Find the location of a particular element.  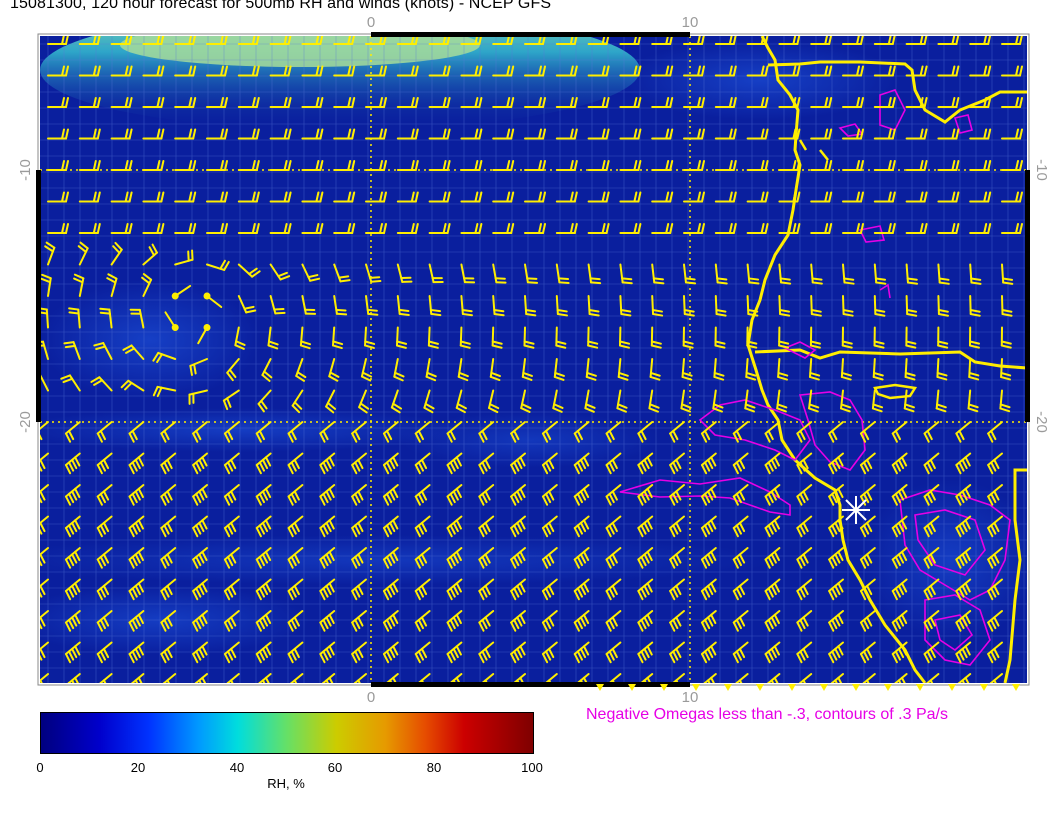

bottom-tick-10: 10 is located at coordinates (690, 697).